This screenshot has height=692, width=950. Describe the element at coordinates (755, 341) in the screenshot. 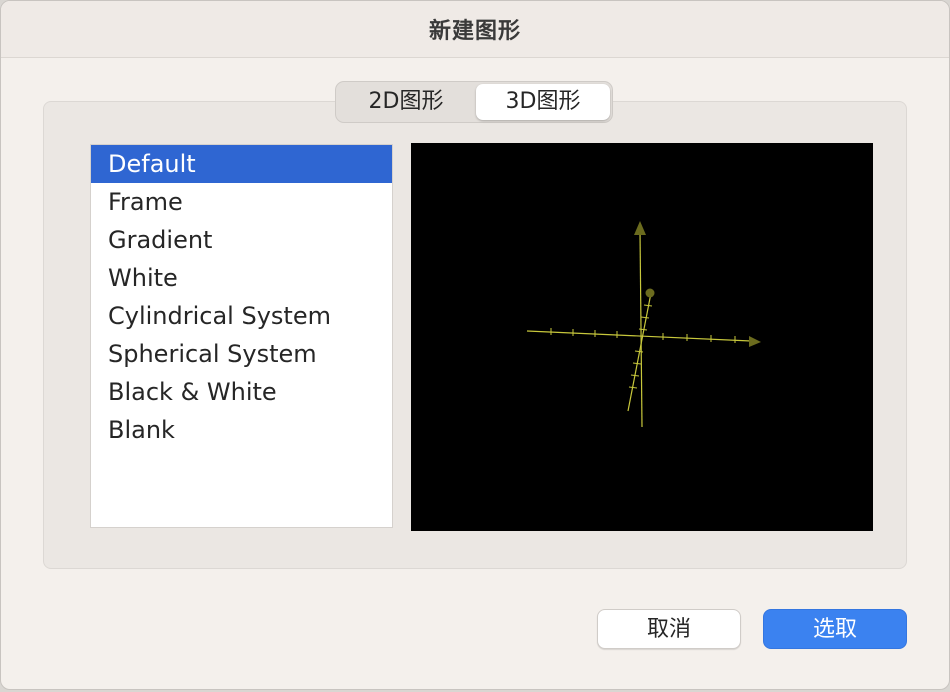

I see `x-axis-arrow-icon` at that location.